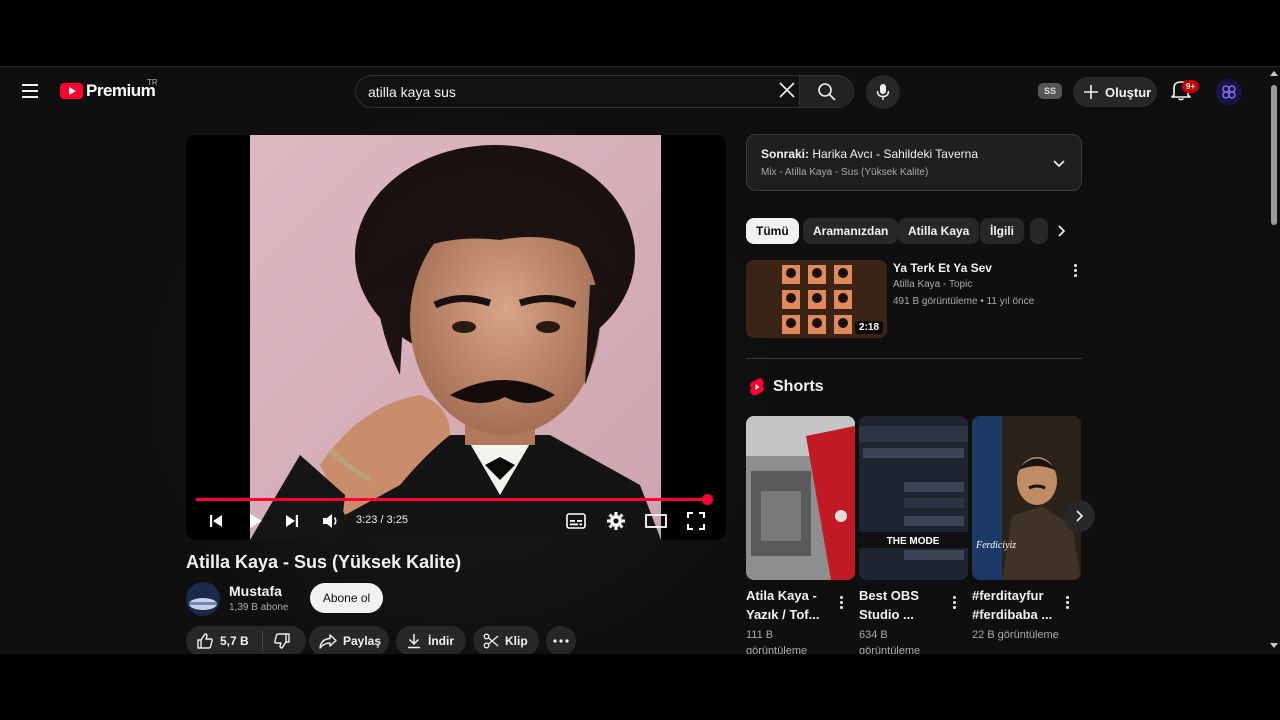 The height and width of the screenshot is (720, 1280). I want to click on short-thumbnail, so click(800, 498).